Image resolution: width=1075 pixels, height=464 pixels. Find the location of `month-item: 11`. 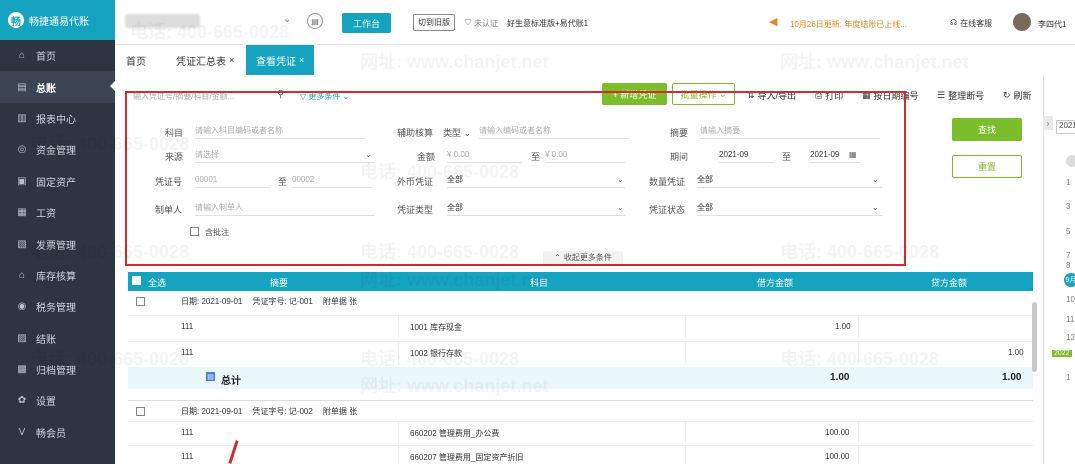

month-item: 11 is located at coordinates (1070, 319).